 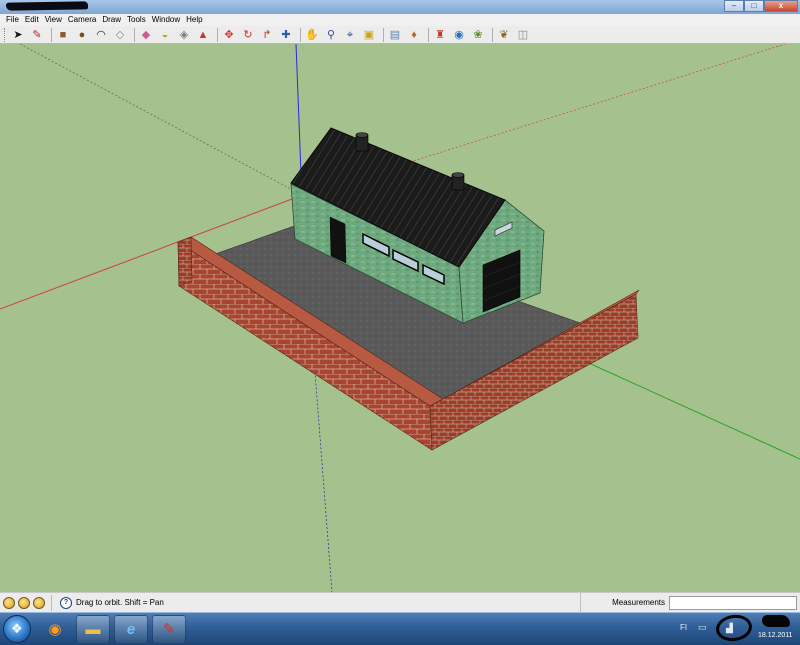 I want to click on credits-icon, so click(x=24, y=602).